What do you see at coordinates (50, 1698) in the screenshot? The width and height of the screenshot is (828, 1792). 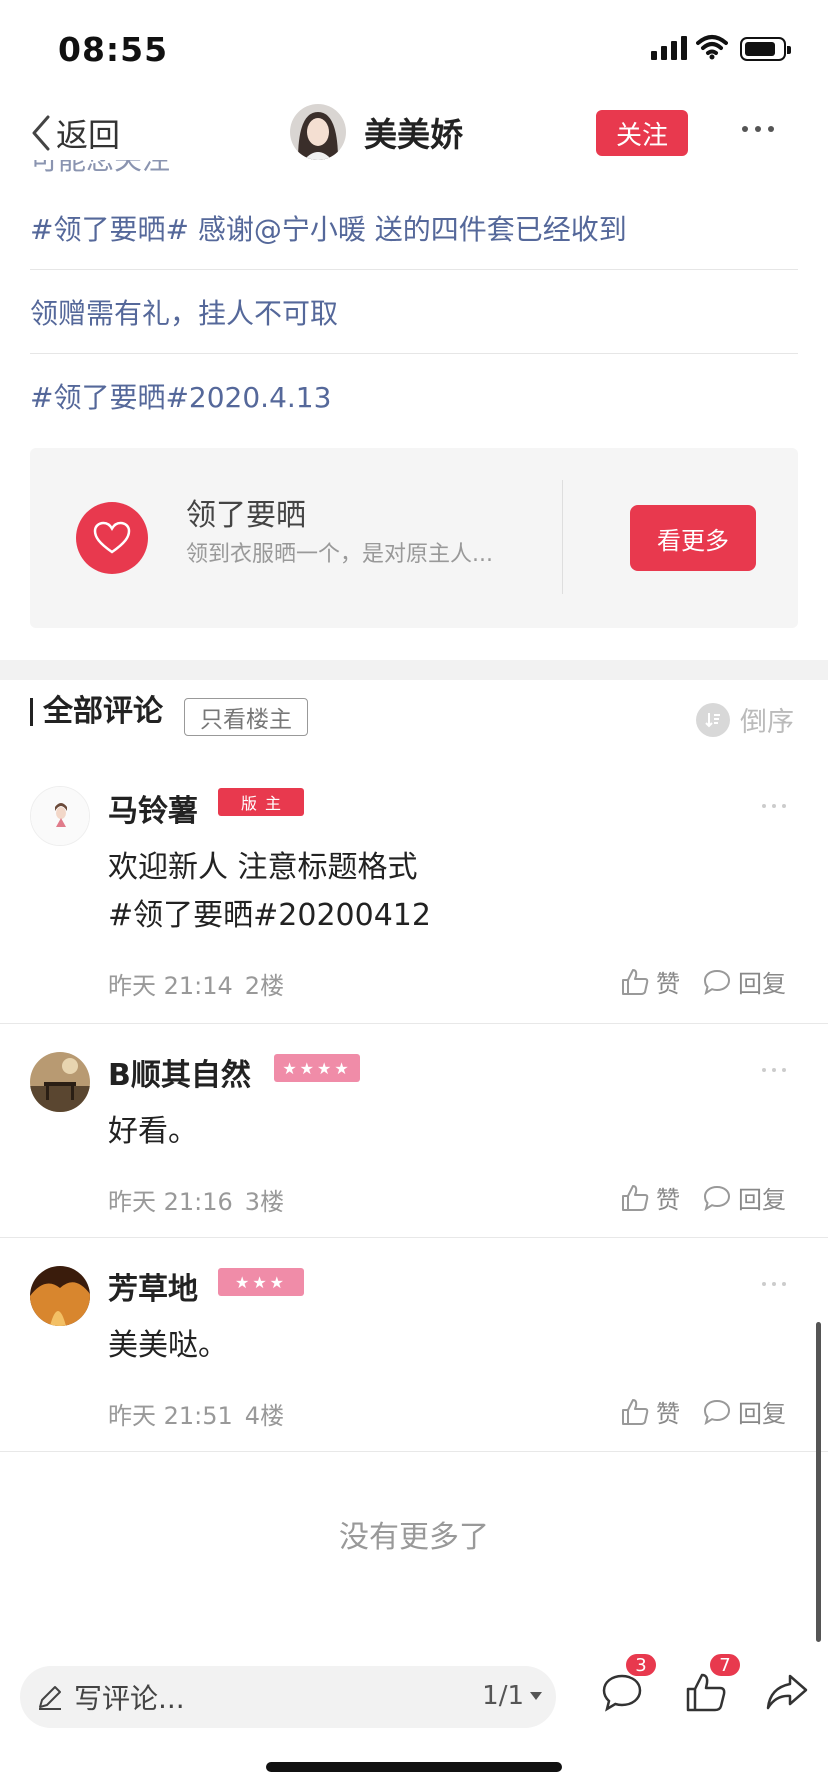 I see `pencil-icon` at bounding box center [50, 1698].